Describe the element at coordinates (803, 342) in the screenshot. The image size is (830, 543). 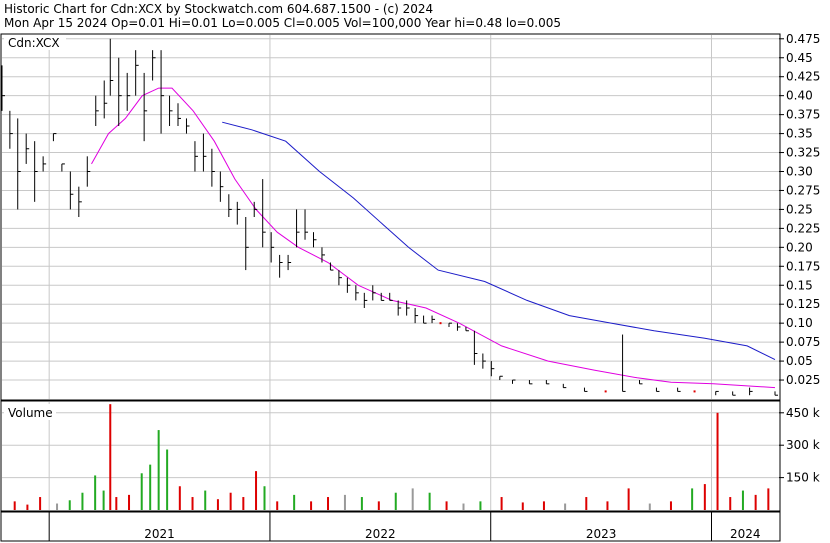
I see `price-tick-label: 0.075` at that location.